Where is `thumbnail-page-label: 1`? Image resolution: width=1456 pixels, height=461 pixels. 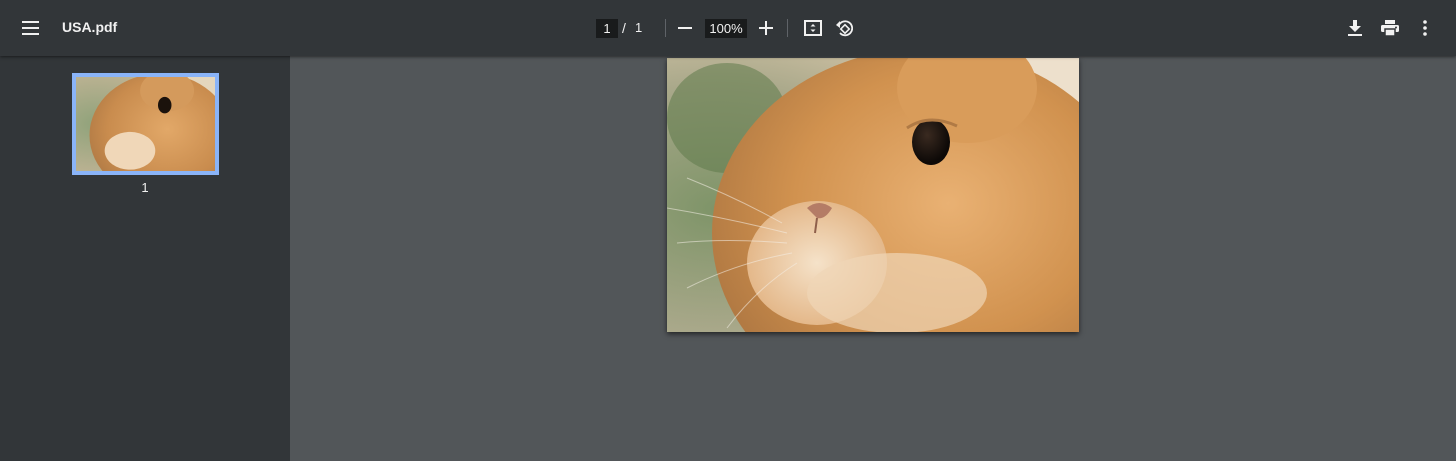
thumbnail-page-label: 1 is located at coordinates (145, 187).